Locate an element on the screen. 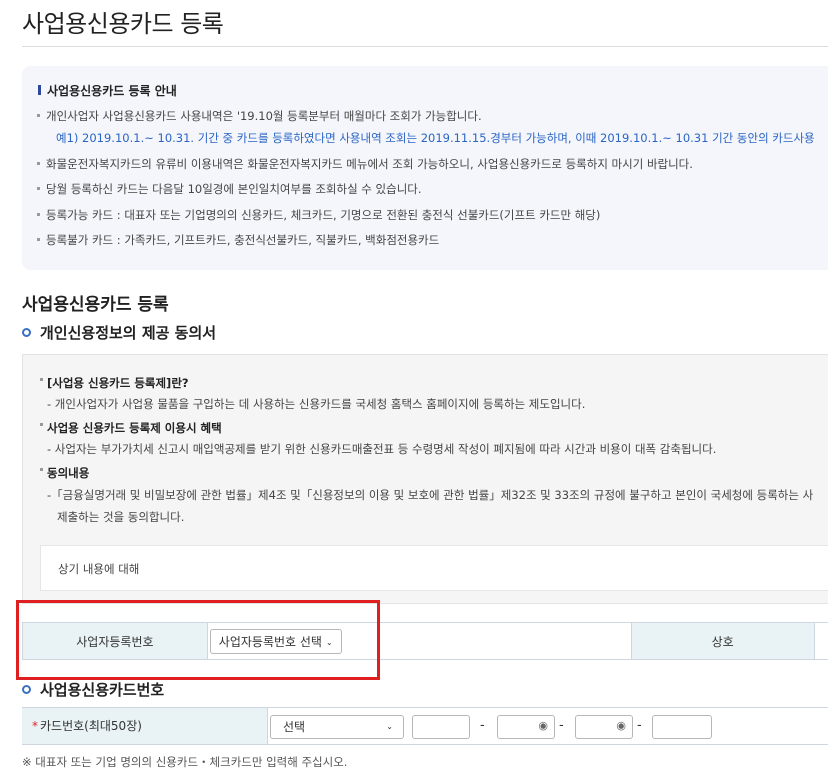 The image size is (828, 775). card-number-title-text: 사업용신용카드번호 is located at coordinates (102, 690).